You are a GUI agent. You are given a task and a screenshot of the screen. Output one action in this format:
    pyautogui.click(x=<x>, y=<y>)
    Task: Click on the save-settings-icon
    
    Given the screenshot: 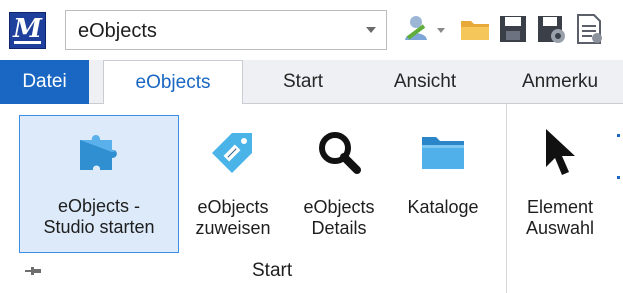 What is the action you would take?
    pyautogui.click(x=551, y=31)
    